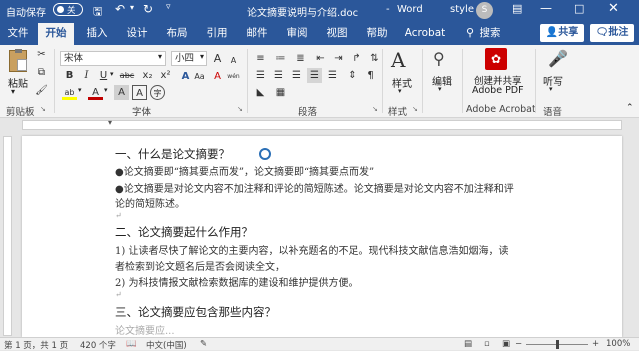 The height and width of the screenshot is (351, 639). I want to click on tab-help: 帮助, so click(377, 33).